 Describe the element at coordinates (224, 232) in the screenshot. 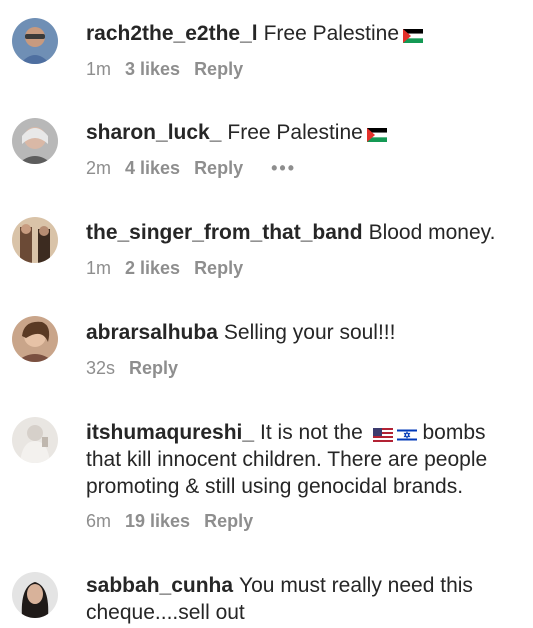

I see `username-link: the_singer_from_that_band` at that location.